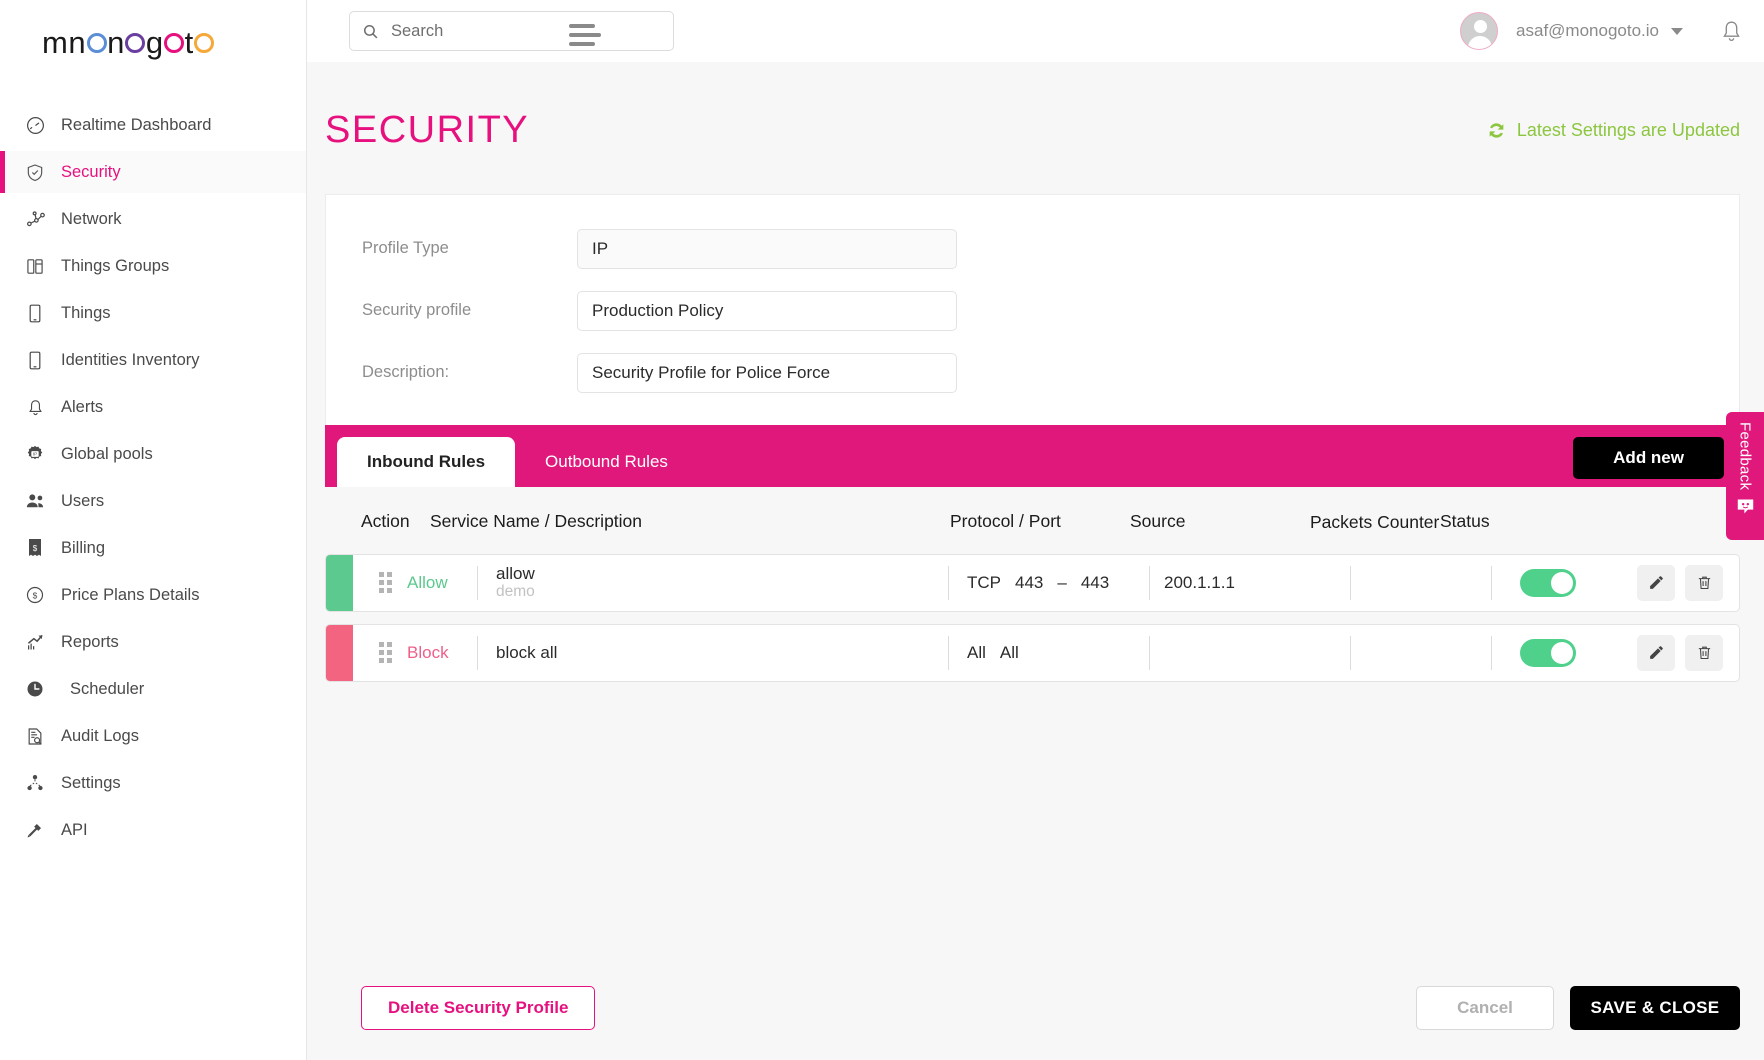 The image size is (1764, 1060). What do you see at coordinates (91, 171) in the screenshot?
I see `sidebar-item-label: Security` at bounding box center [91, 171].